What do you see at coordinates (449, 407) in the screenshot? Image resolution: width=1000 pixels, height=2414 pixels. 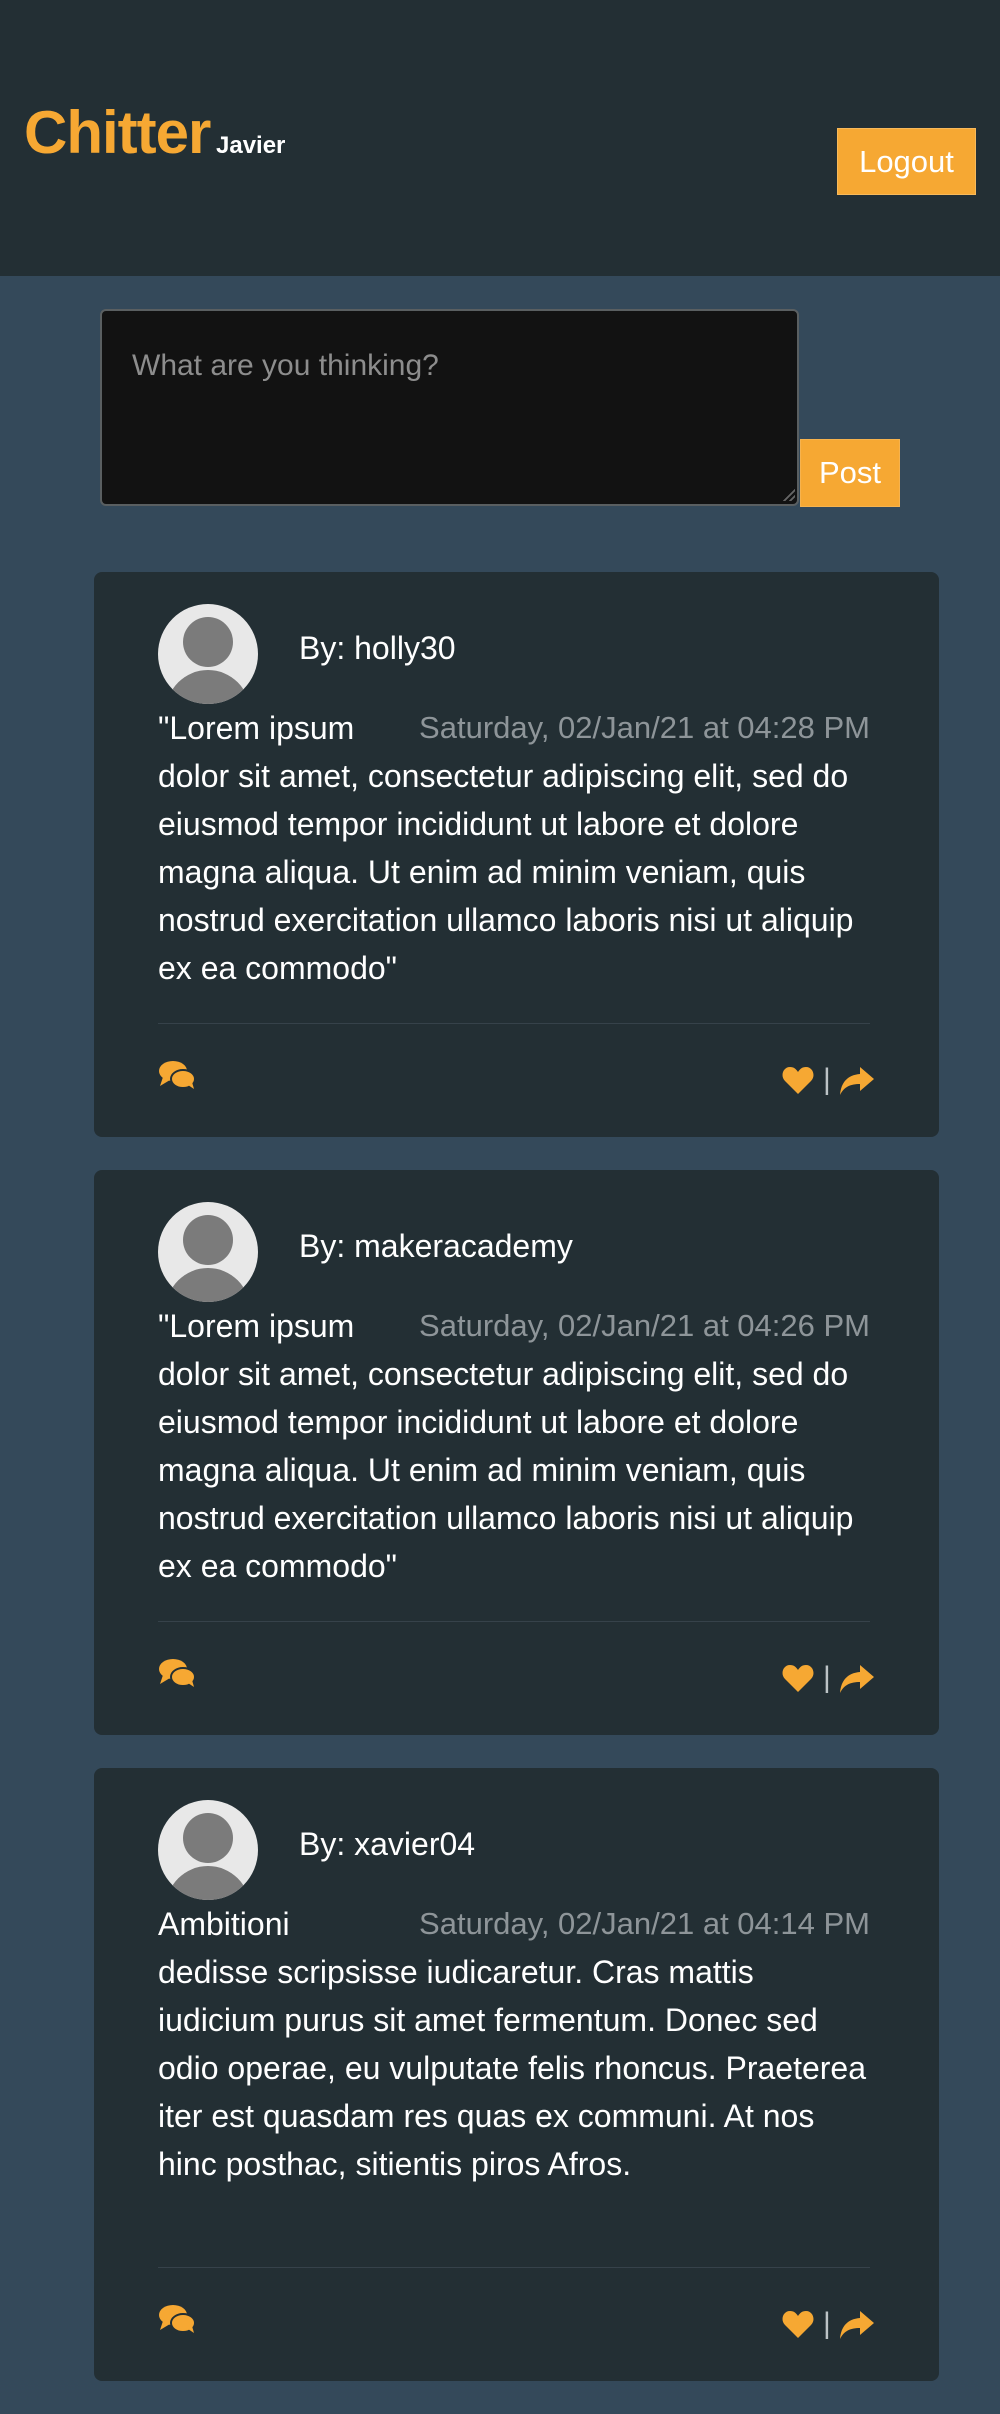 I see `new-post-input` at bounding box center [449, 407].